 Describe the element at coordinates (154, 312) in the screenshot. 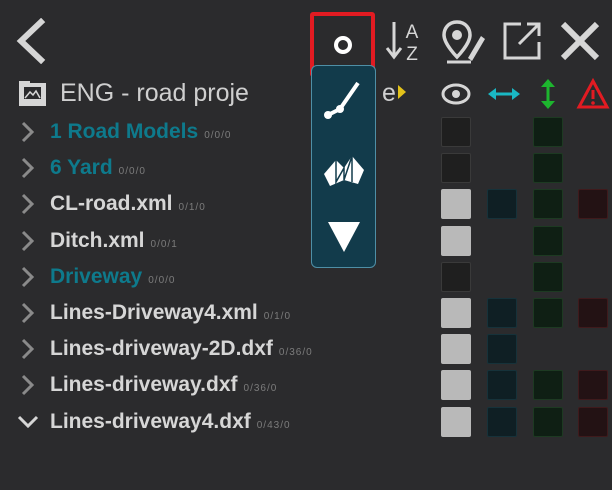

I see `list-item-name: Lines-Driveway4.xml` at that location.